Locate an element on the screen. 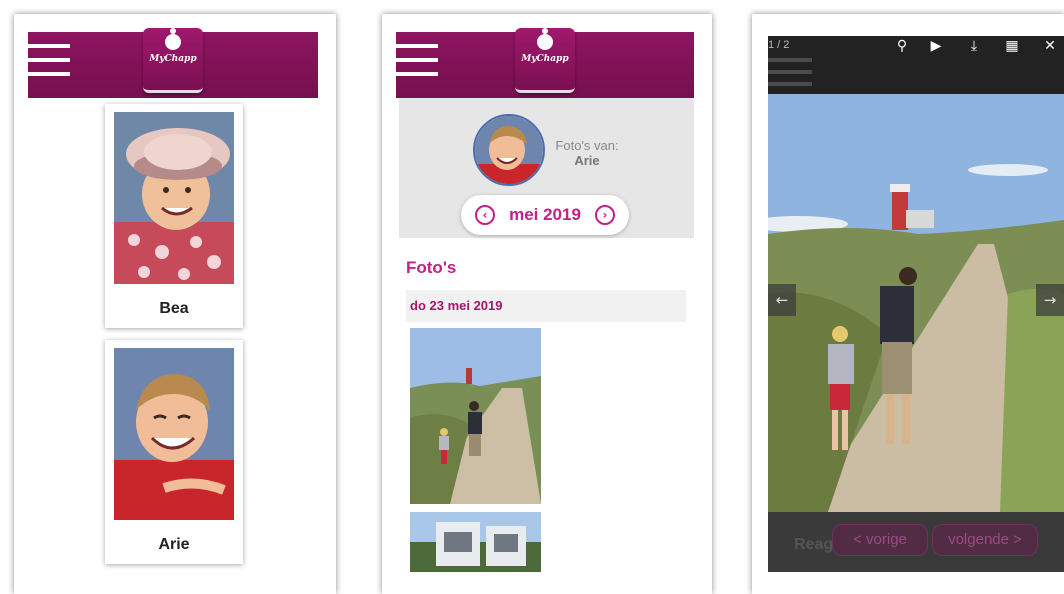  child-photo-arie is located at coordinates (174, 434).